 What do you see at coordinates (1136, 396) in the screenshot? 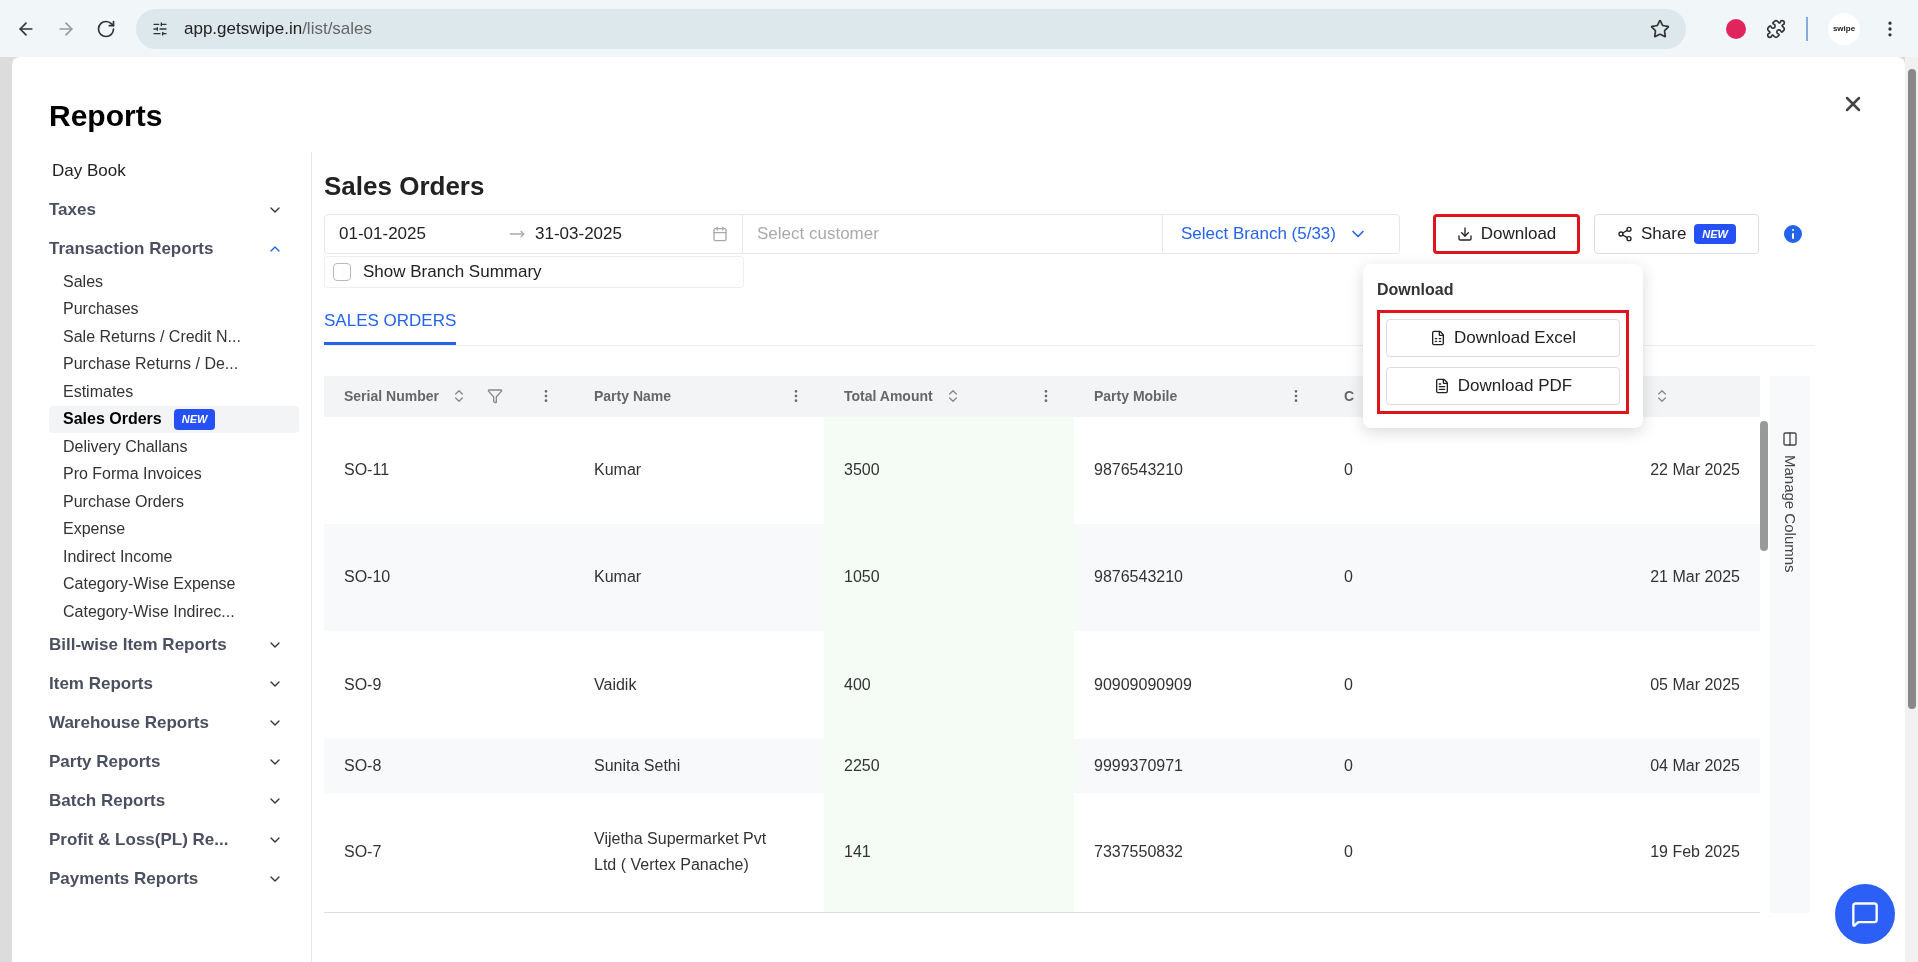
I see `column-label: Party Mobile` at bounding box center [1136, 396].